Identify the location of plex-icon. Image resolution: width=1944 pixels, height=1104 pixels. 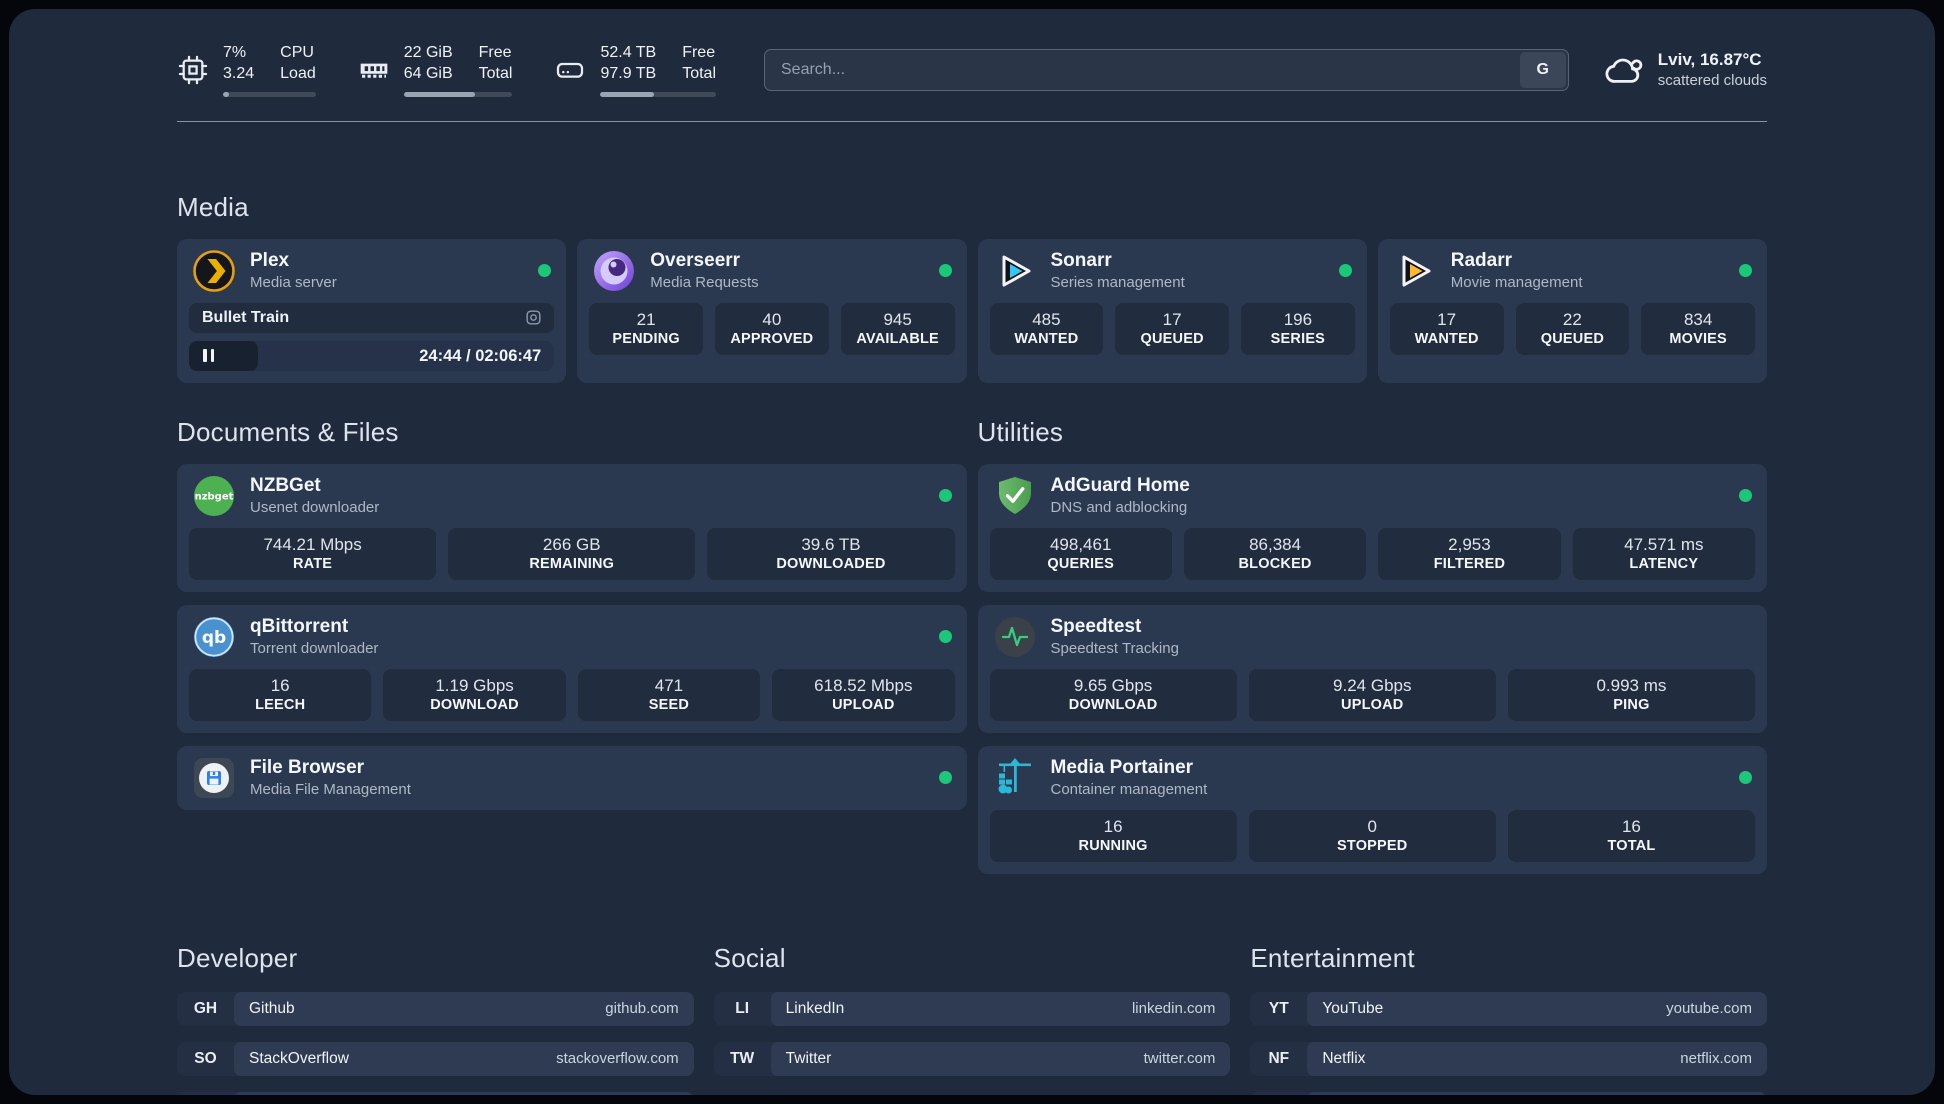
(214, 271).